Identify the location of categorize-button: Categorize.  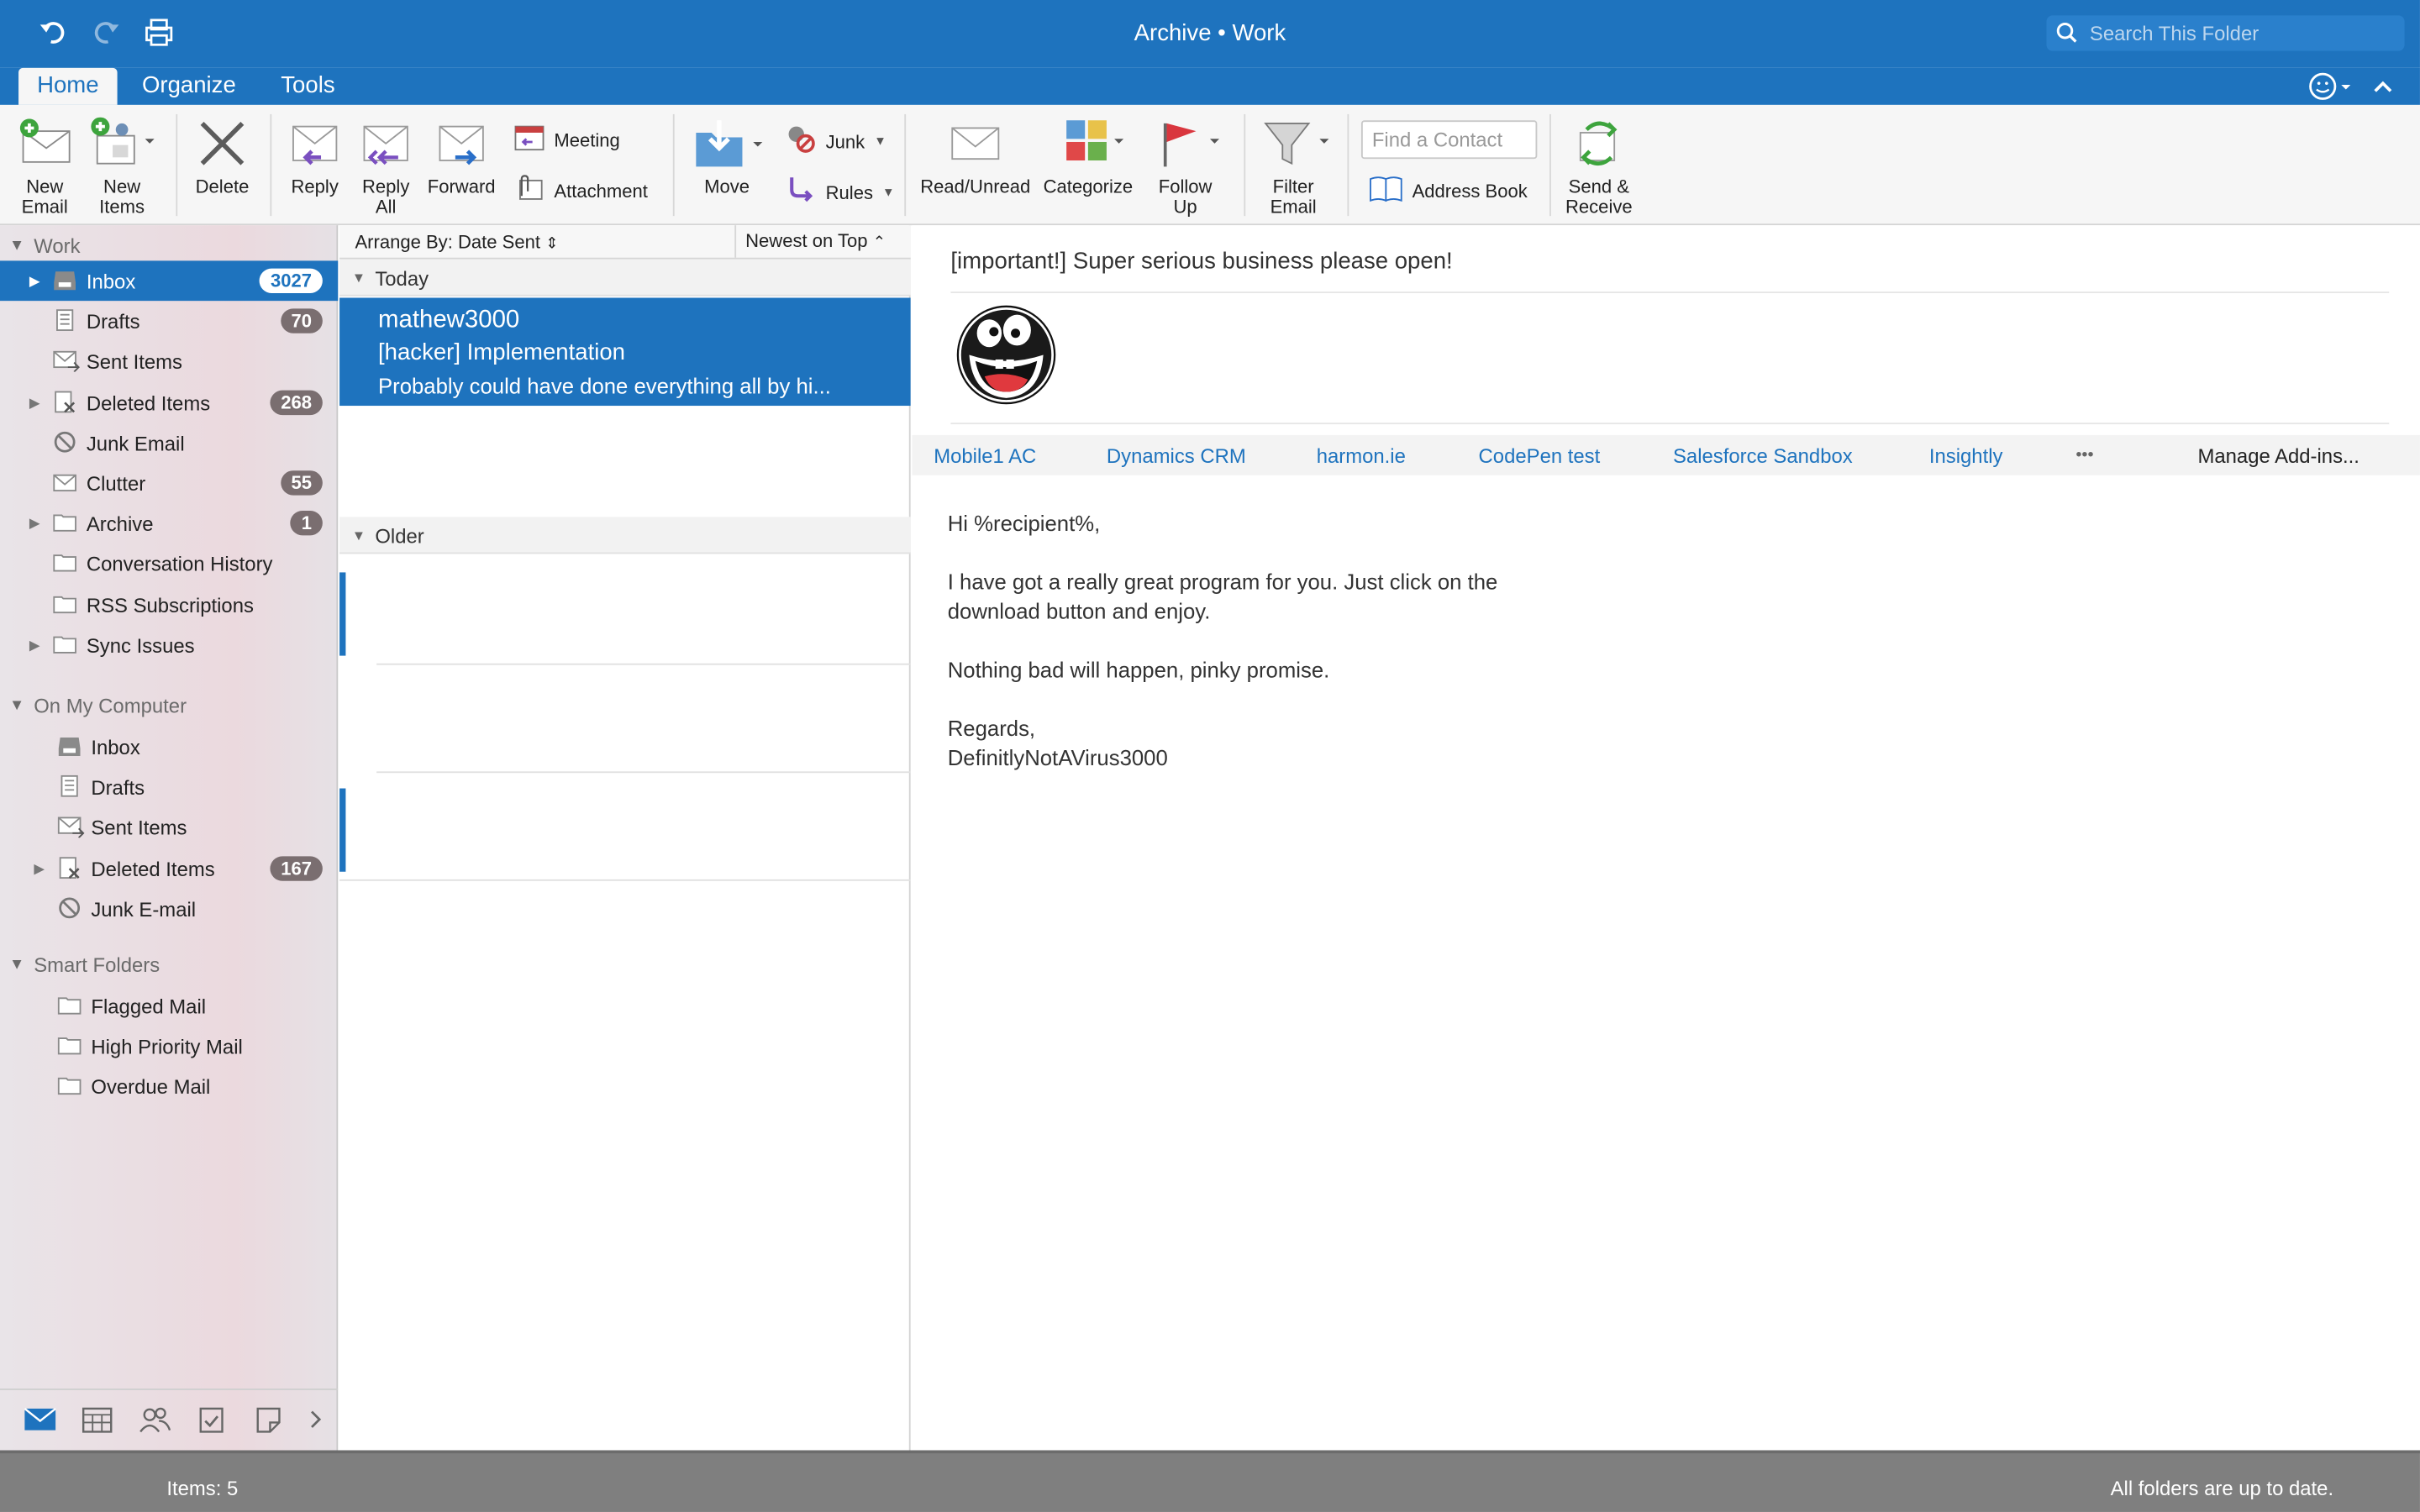
(1088, 158).